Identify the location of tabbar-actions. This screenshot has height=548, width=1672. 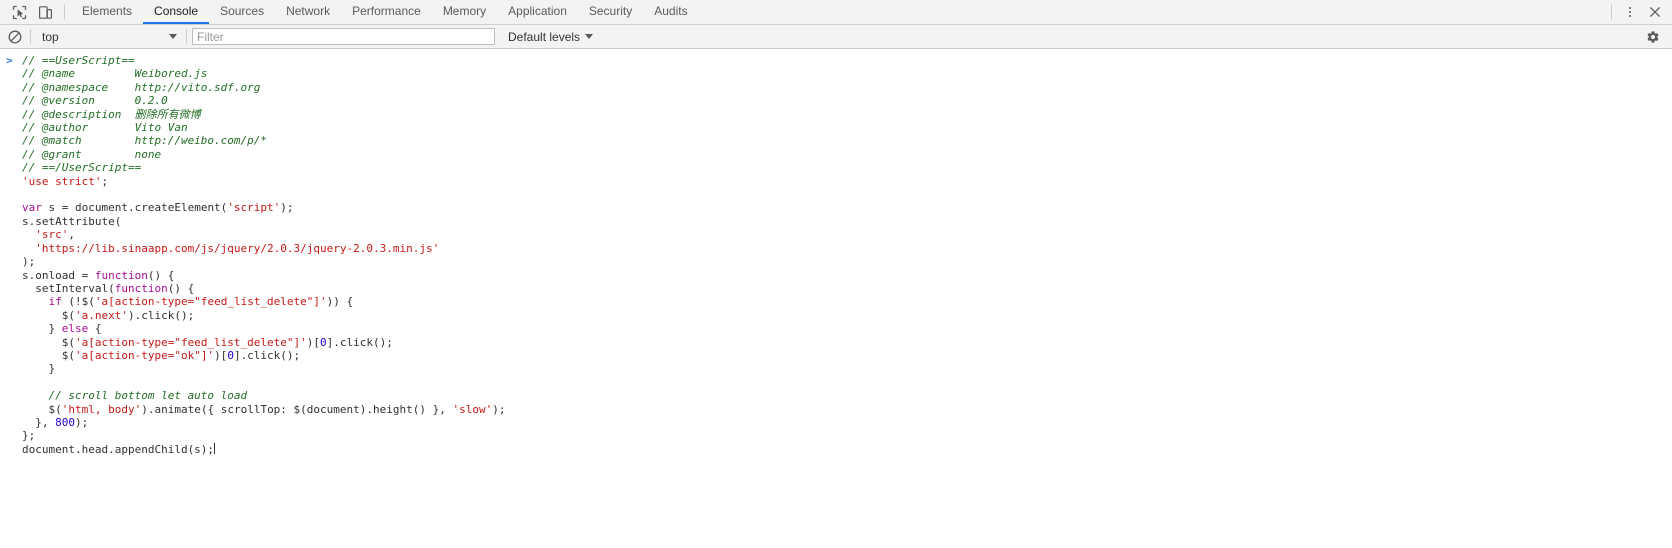
(1636, 12).